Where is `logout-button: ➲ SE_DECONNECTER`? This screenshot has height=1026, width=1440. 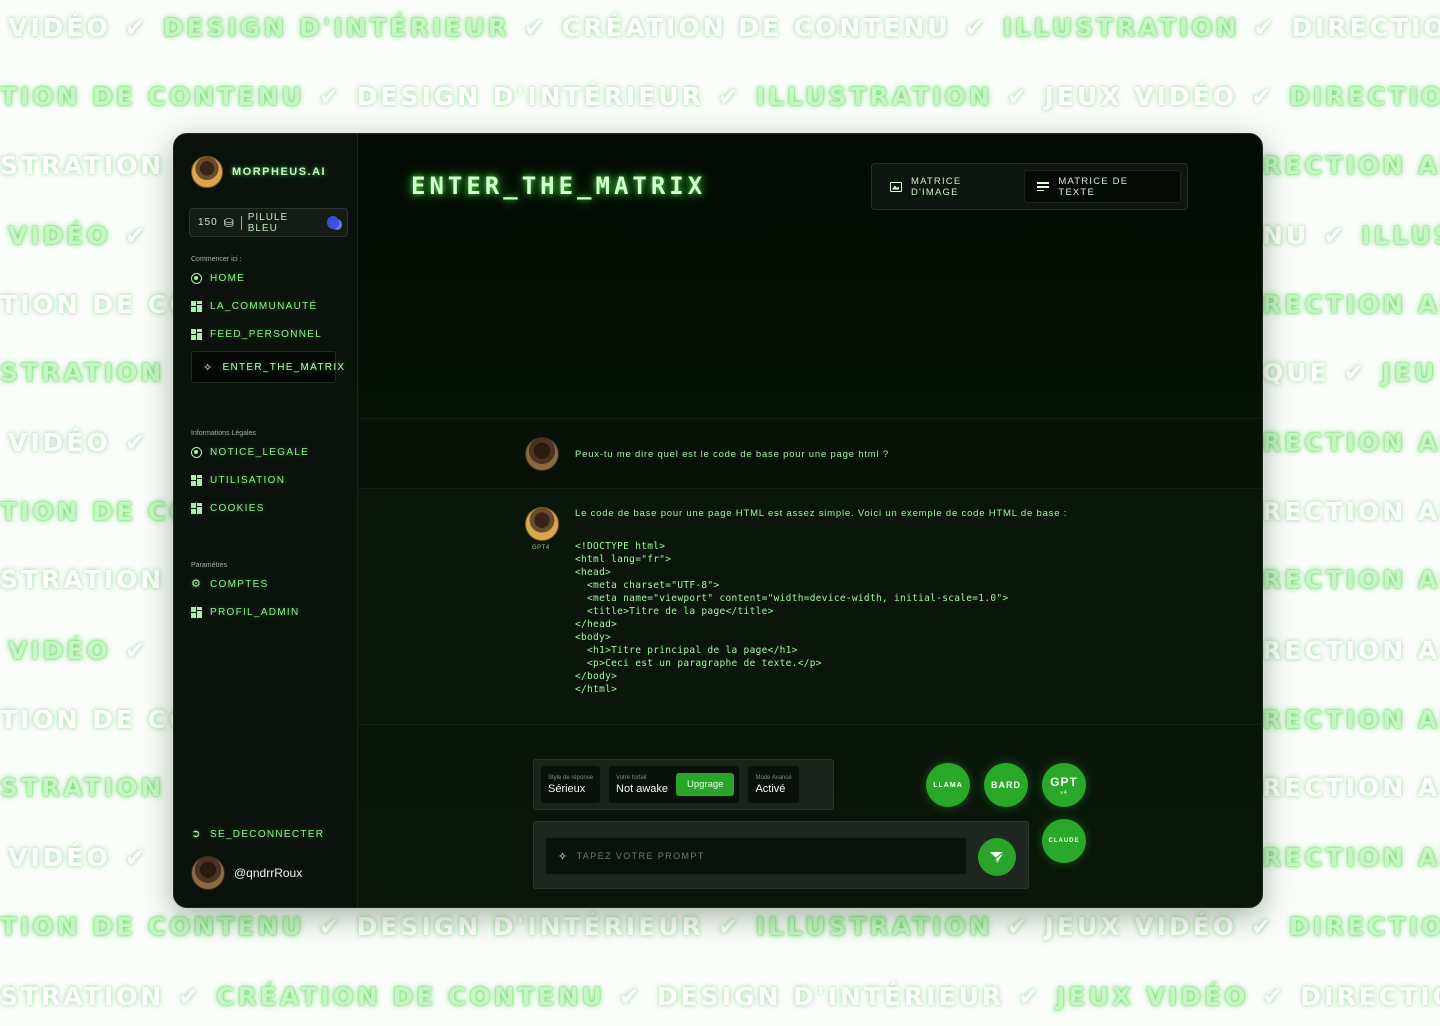 logout-button: ➲ SE_DECONNECTER is located at coordinates (257, 834).